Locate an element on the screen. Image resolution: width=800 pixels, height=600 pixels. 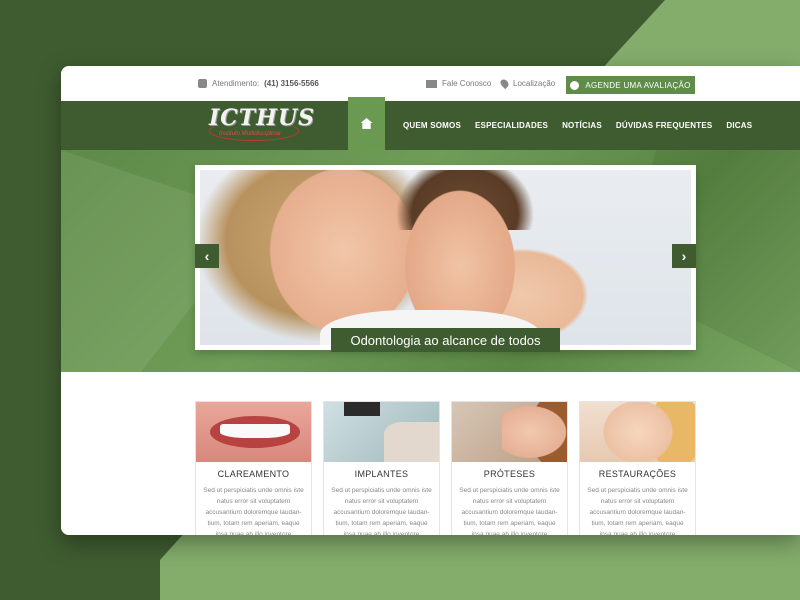
nav-item-dicas: DICAS is located at coordinates (739, 125).